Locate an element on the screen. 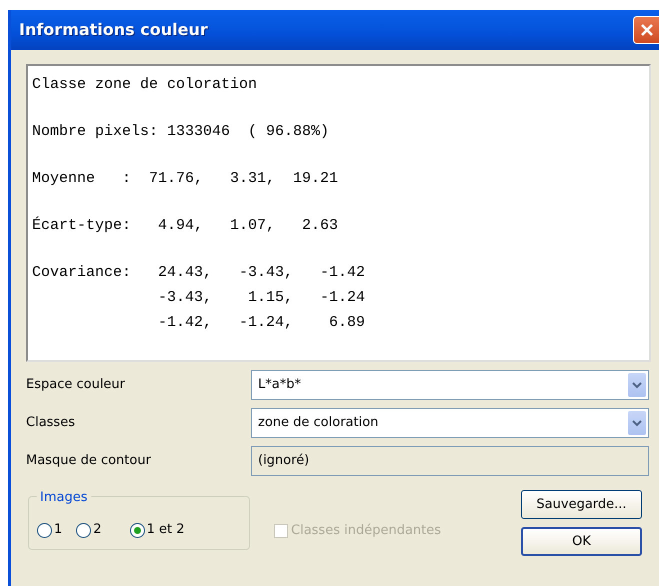 The width and height of the screenshot is (659, 586). report-line: Nombre pixels: 1333046 ( 96.88%) is located at coordinates (181, 132).